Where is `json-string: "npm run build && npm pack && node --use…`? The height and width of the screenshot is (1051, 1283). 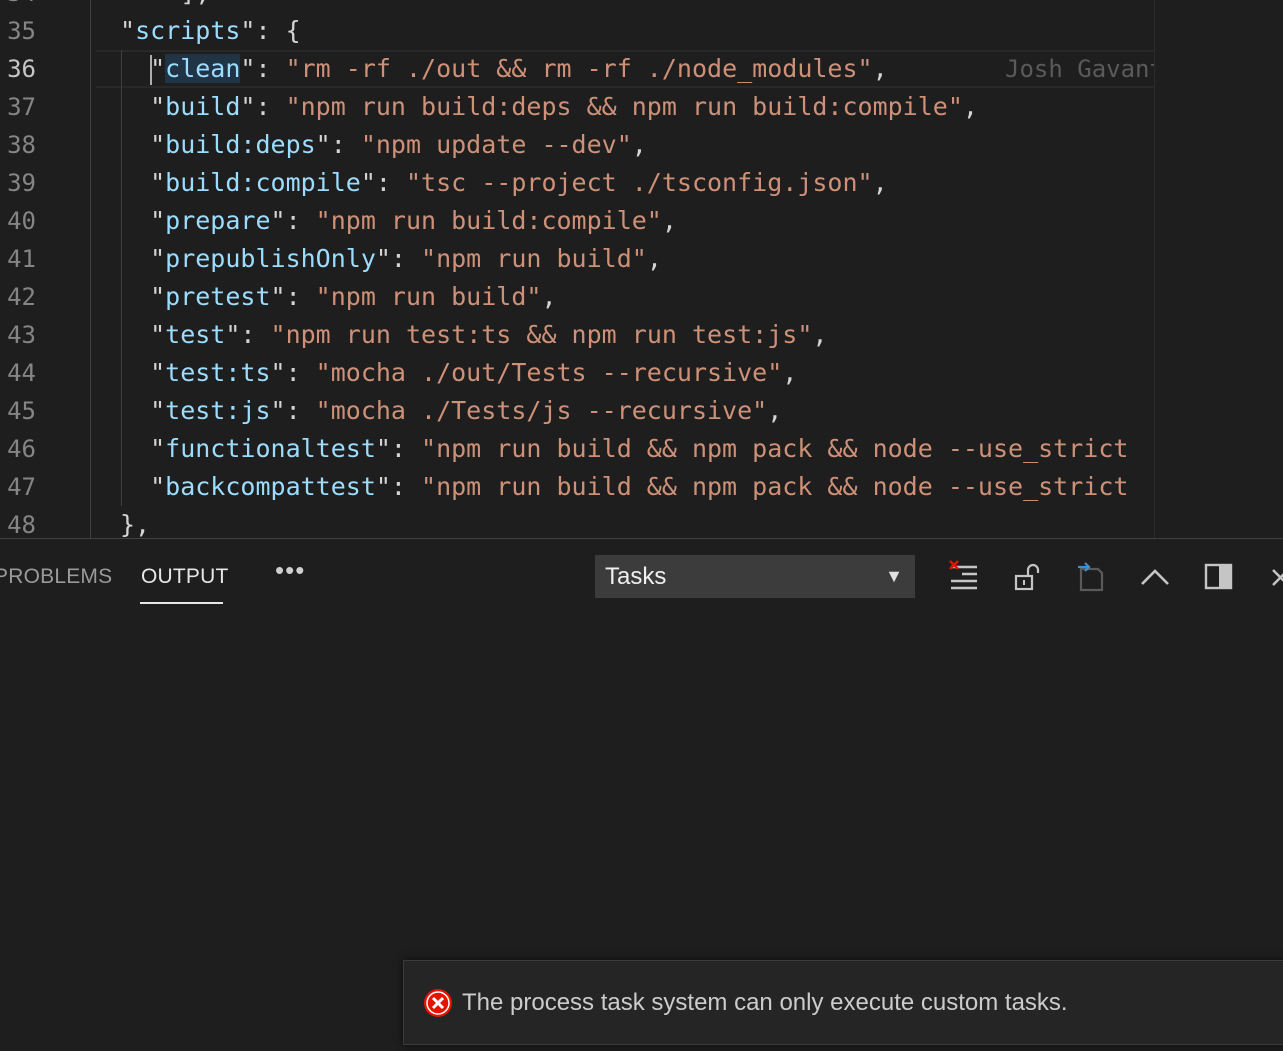
json-string: "npm run build && npm pack && node --use… is located at coordinates (775, 448).